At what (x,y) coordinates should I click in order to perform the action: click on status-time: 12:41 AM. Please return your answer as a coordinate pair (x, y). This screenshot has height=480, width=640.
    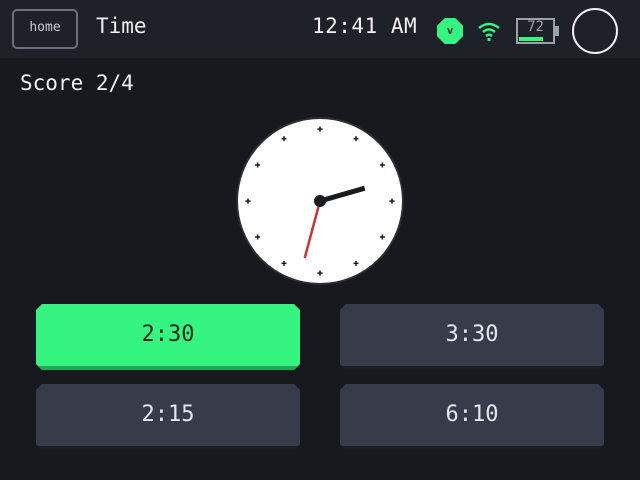
    Looking at the image, I should click on (365, 26).